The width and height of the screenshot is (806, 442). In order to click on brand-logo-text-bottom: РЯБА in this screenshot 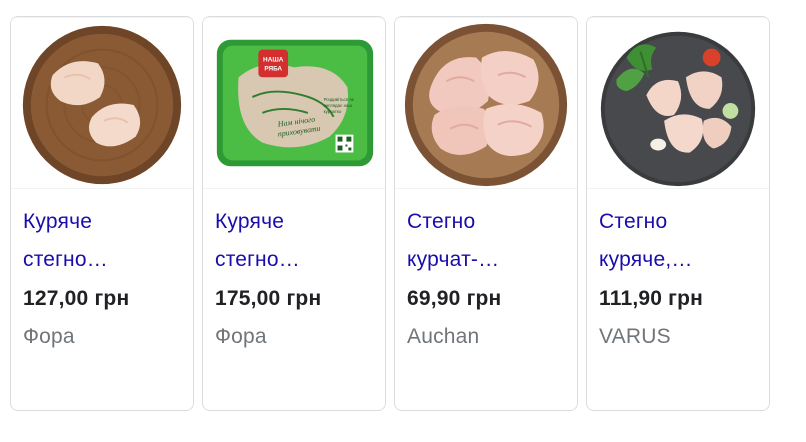, I will do `click(273, 68)`.